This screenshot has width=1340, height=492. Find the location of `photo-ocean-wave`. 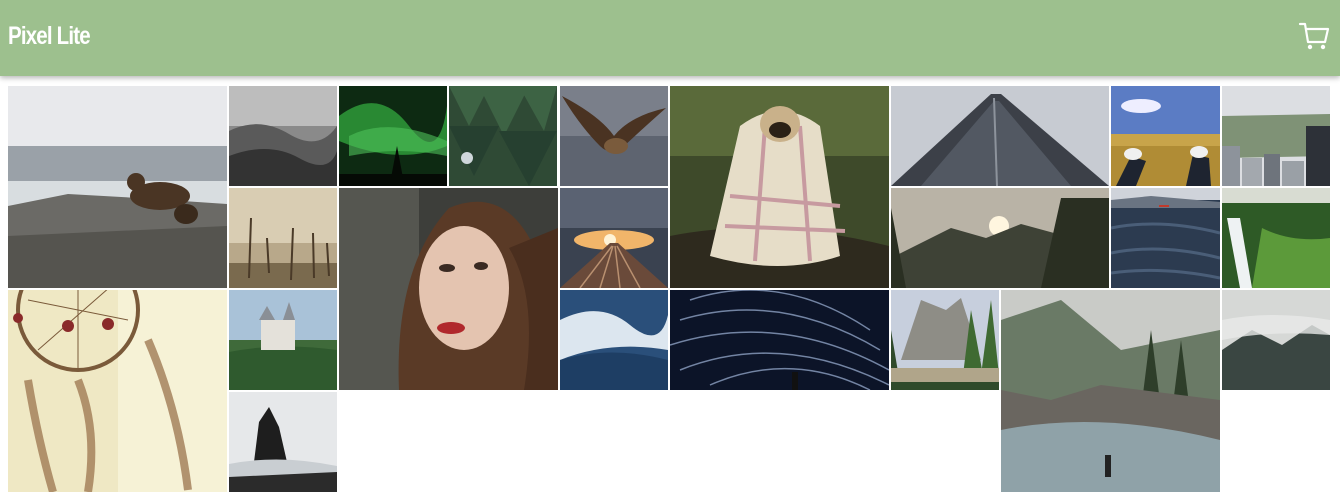

photo-ocean-wave is located at coordinates (614, 340).